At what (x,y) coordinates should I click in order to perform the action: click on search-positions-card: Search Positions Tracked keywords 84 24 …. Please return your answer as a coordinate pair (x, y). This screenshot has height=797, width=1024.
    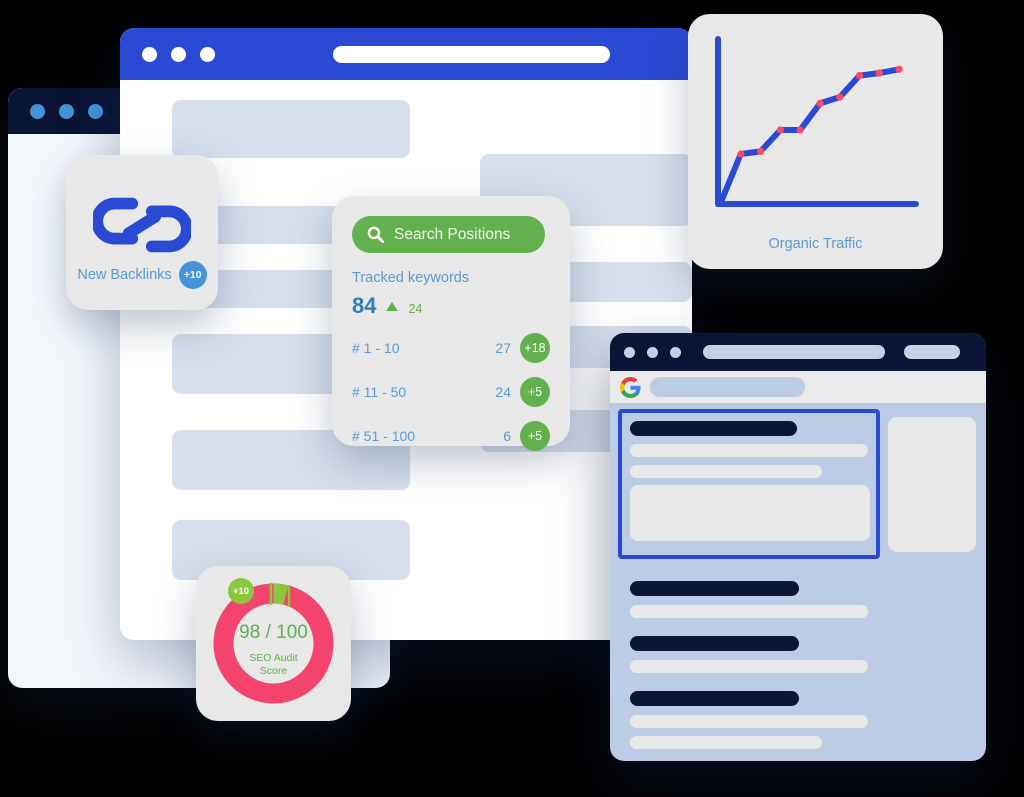
    Looking at the image, I should click on (451, 323).